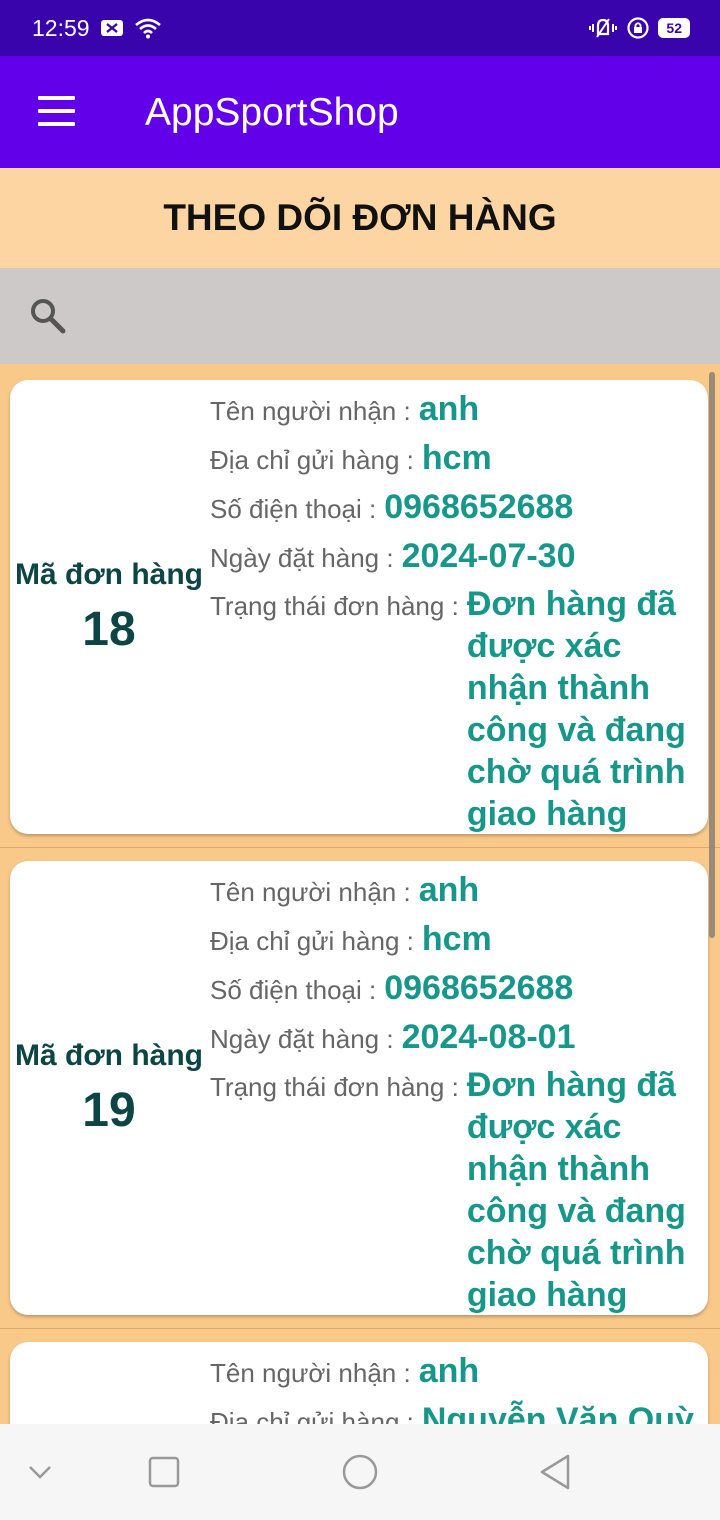 Image resolution: width=720 pixels, height=1520 pixels. Describe the element at coordinates (488, 1037) in the screenshot. I see `date-value: 2024-08-01` at that location.